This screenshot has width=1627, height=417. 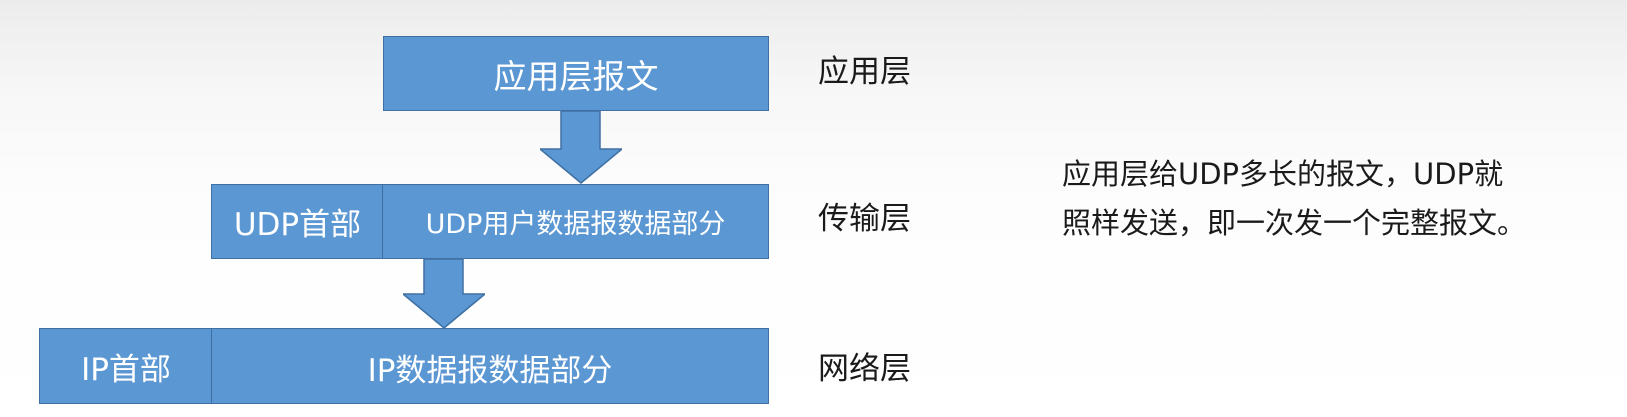 I want to click on ip-header-box: IP首部, so click(x=126, y=366).